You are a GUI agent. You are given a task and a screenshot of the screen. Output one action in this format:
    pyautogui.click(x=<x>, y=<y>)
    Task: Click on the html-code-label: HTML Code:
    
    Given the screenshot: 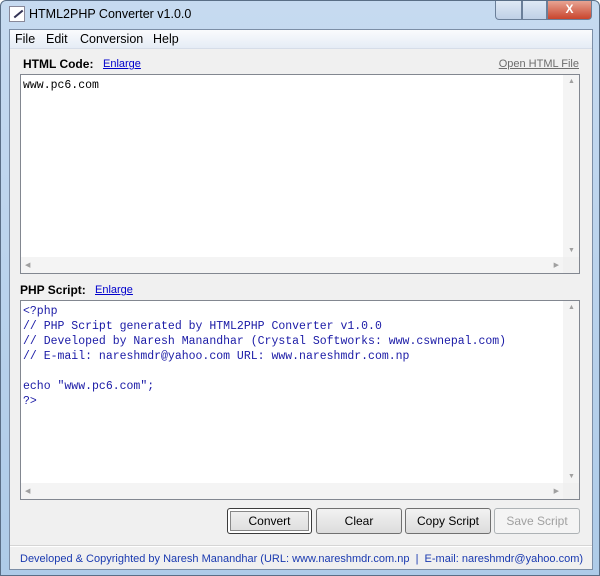 What is the action you would take?
    pyautogui.click(x=58, y=64)
    